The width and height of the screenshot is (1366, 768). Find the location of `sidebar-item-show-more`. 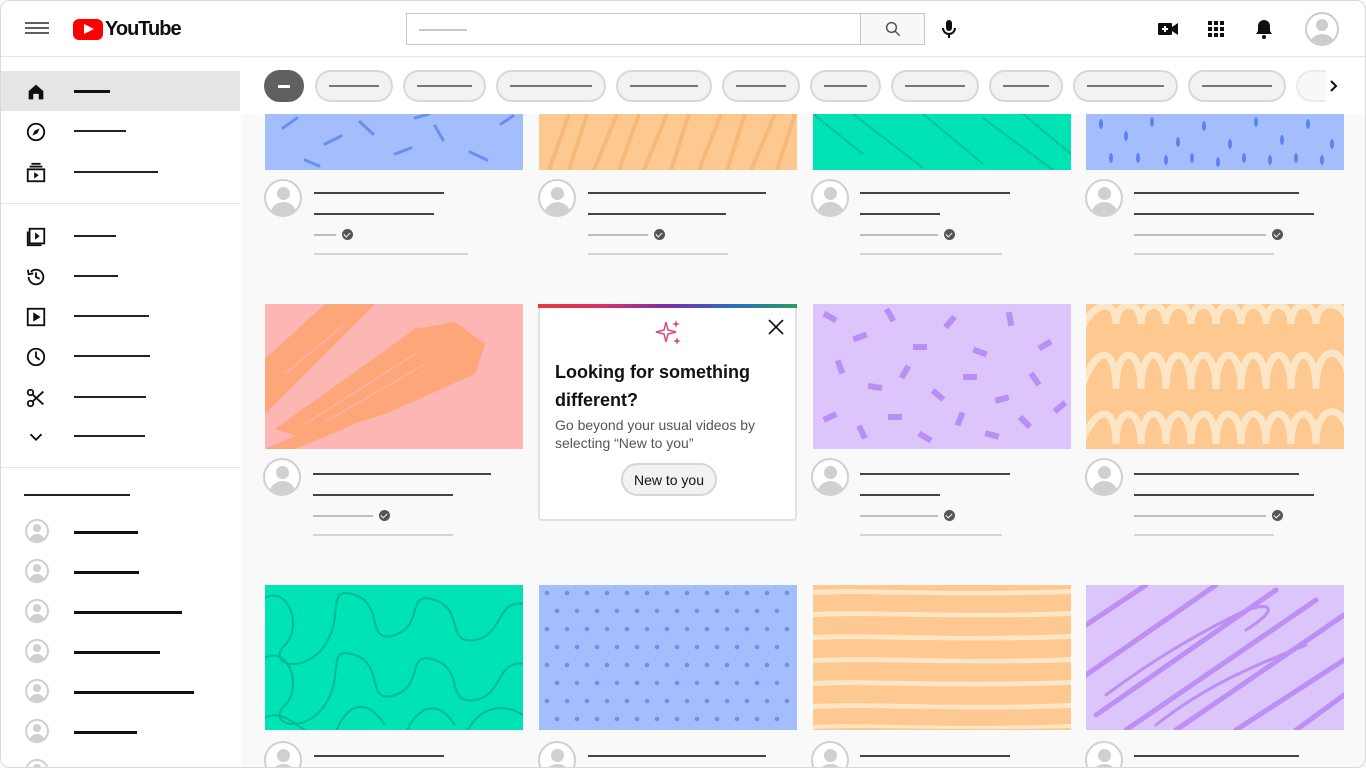

sidebar-item-show-more is located at coordinates (120, 436).